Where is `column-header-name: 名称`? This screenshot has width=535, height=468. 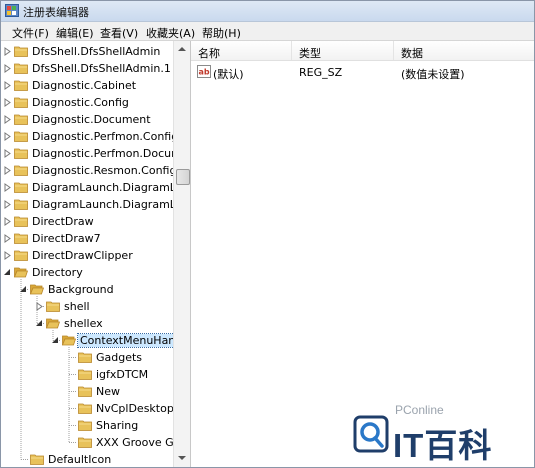 column-header-name: 名称 is located at coordinates (241, 50).